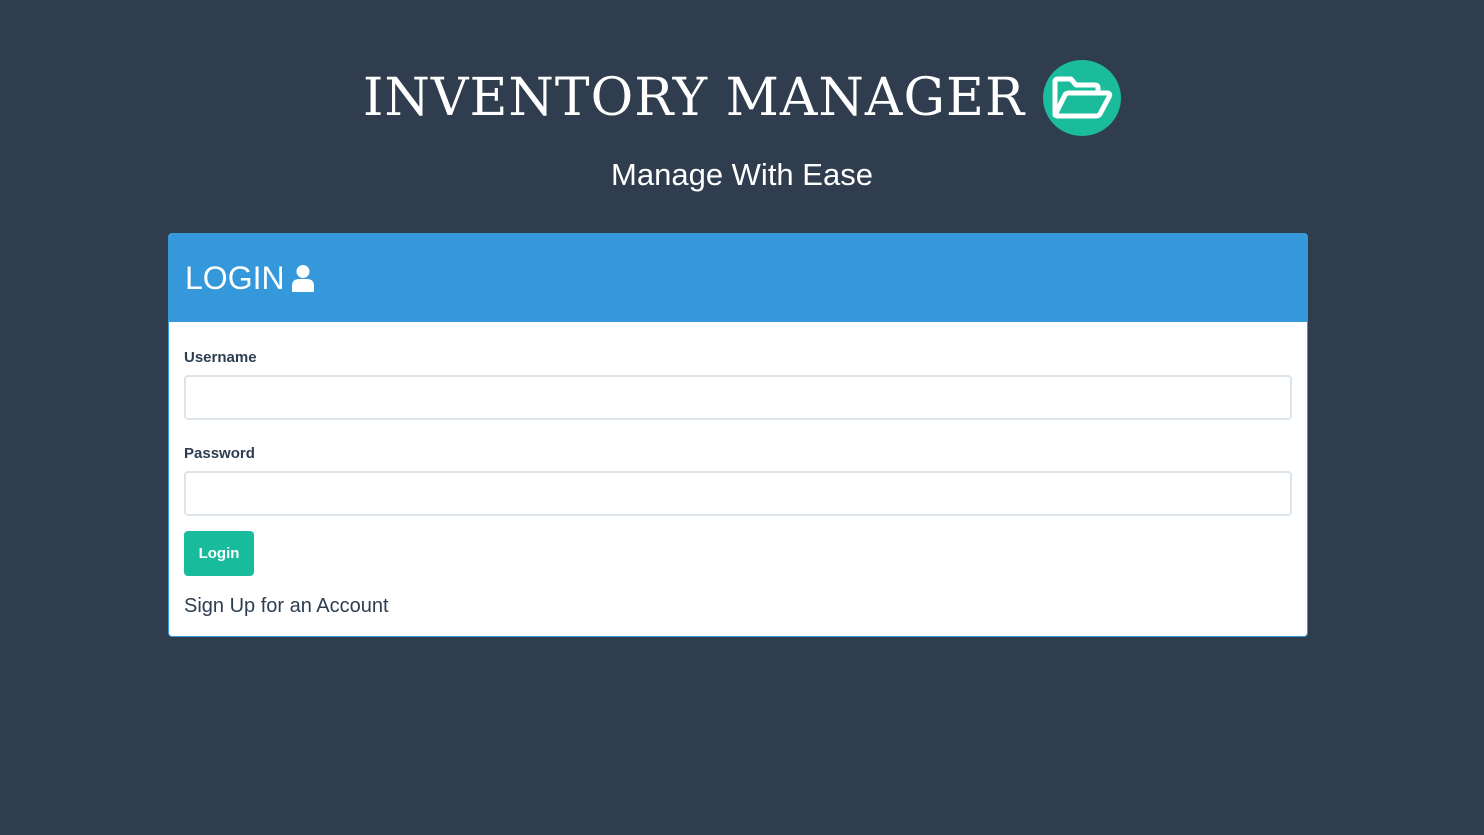  I want to click on password-label: Password, so click(219, 453).